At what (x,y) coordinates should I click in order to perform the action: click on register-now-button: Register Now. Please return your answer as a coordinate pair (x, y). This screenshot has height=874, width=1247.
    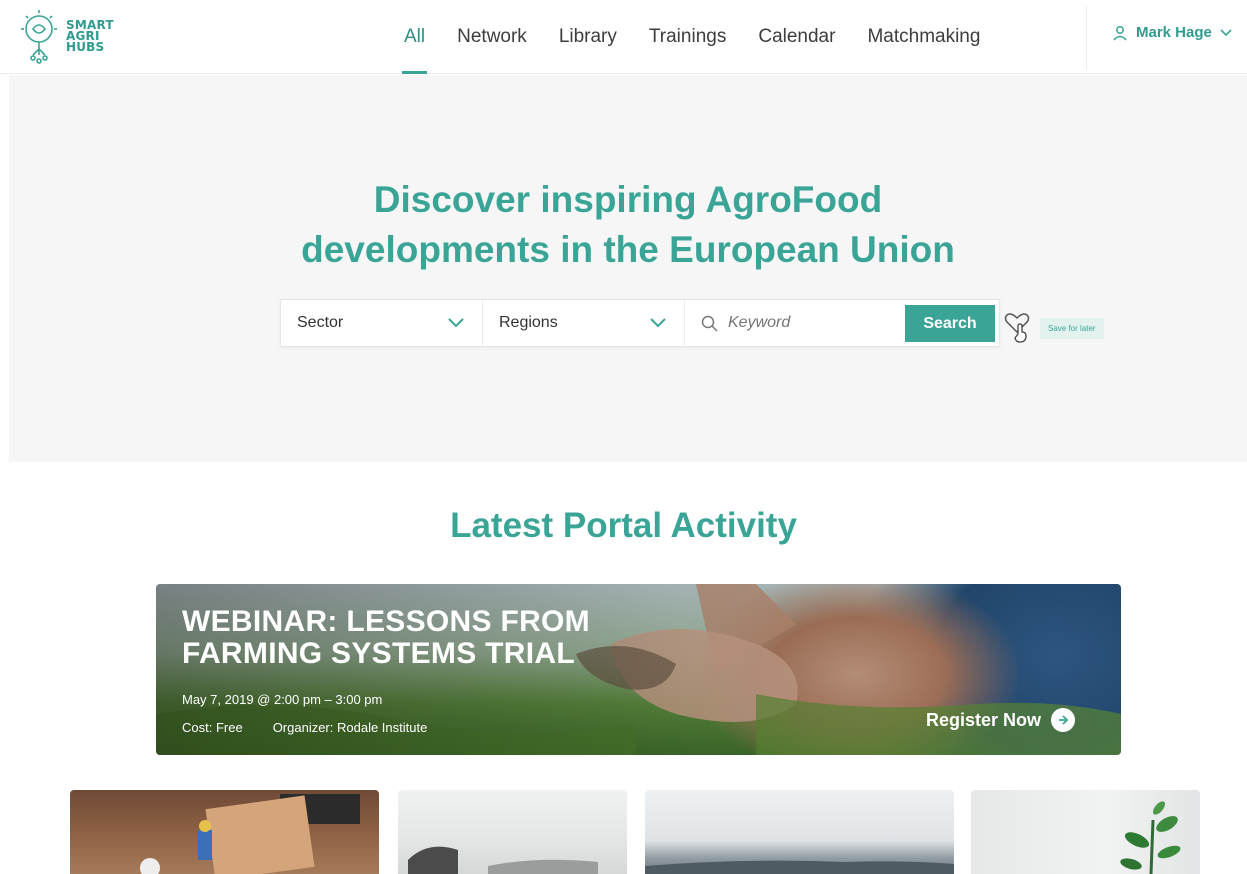
    Looking at the image, I should click on (1001, 720).